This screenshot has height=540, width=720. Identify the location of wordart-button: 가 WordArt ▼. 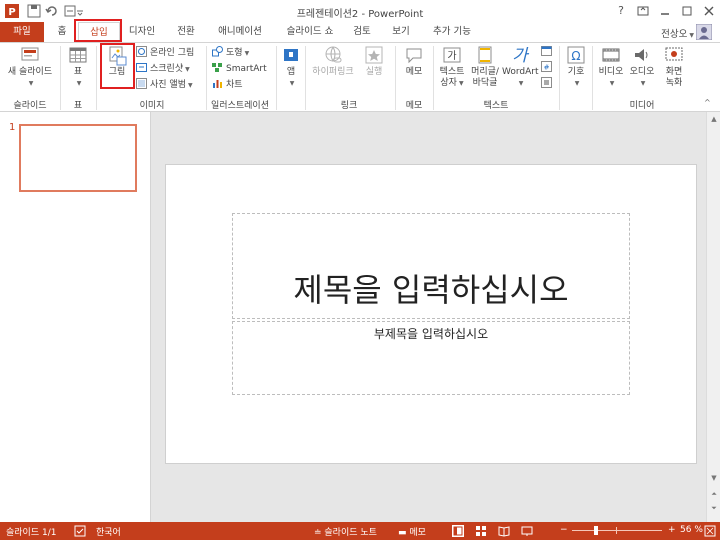
(520, 67).